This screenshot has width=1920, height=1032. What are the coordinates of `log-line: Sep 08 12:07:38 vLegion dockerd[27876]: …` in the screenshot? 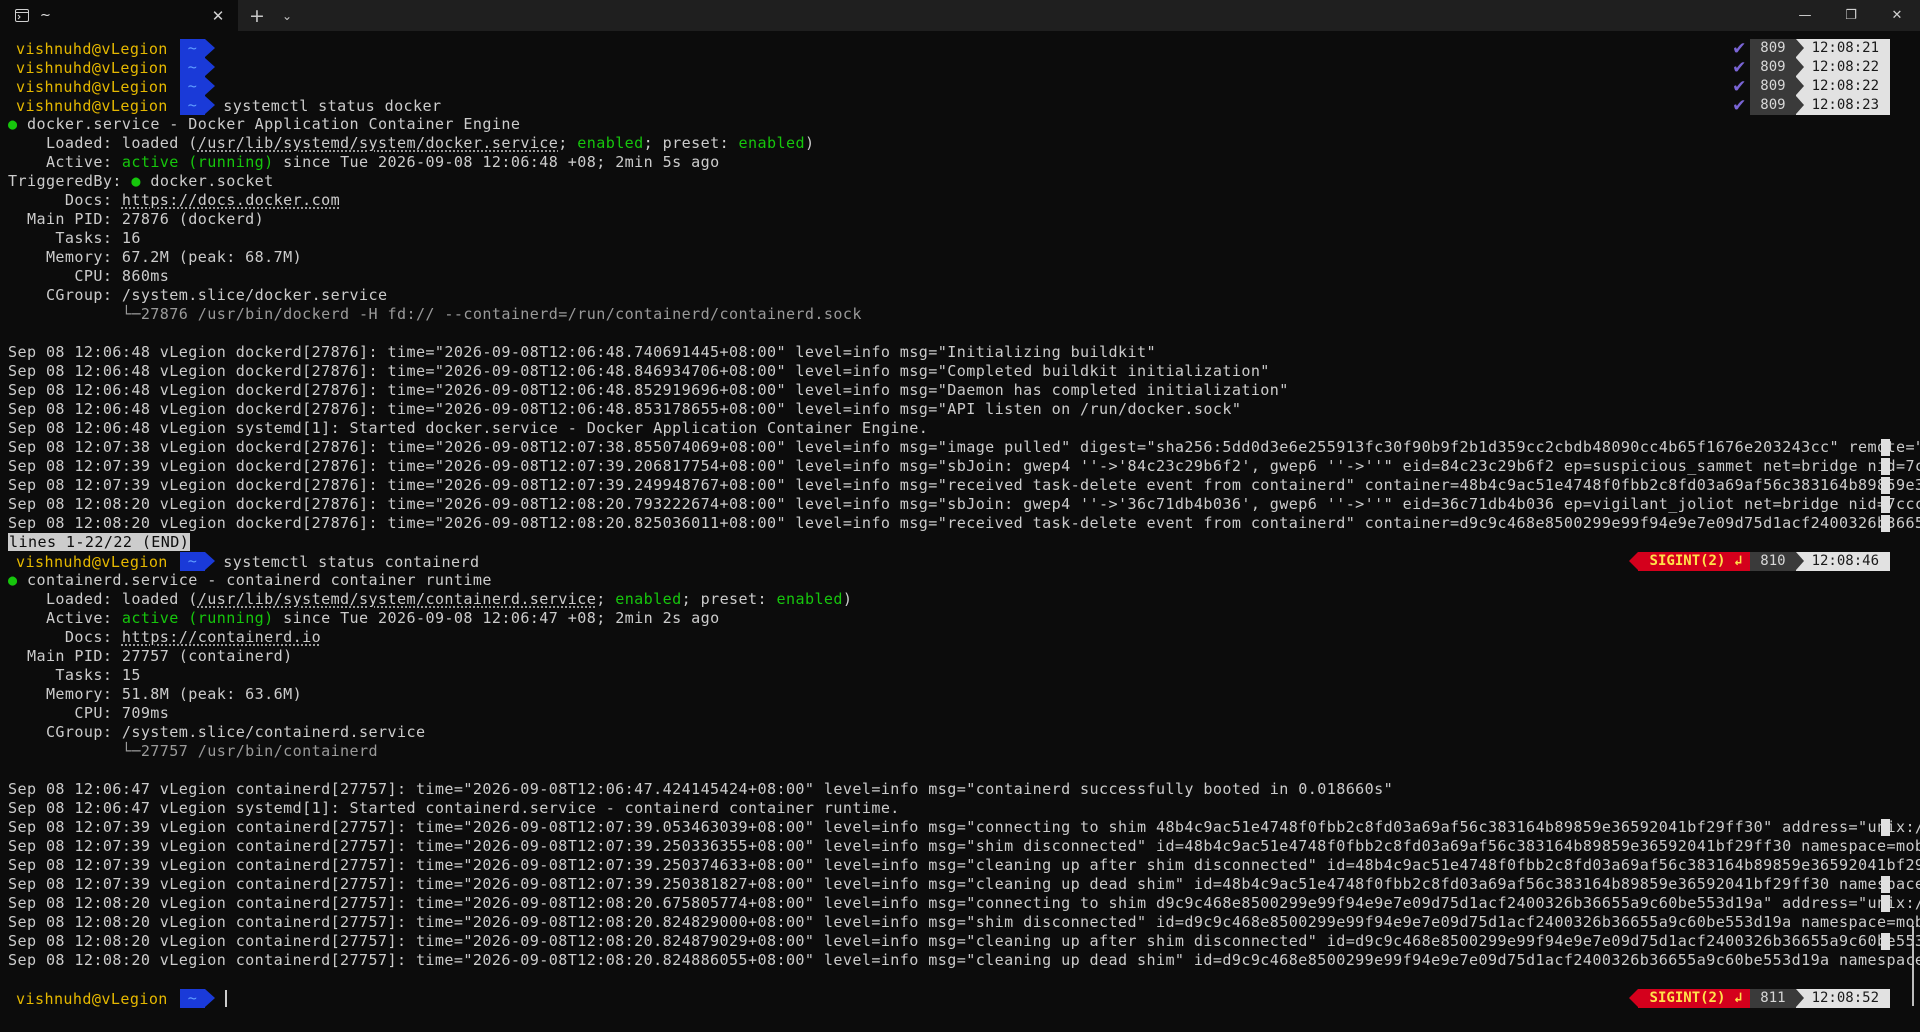 It's located at (964, 447).